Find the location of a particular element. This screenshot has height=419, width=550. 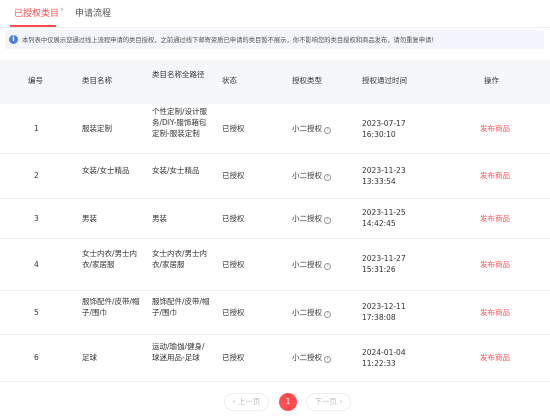

cell-no: 2 is located at coordinates (36, 175).